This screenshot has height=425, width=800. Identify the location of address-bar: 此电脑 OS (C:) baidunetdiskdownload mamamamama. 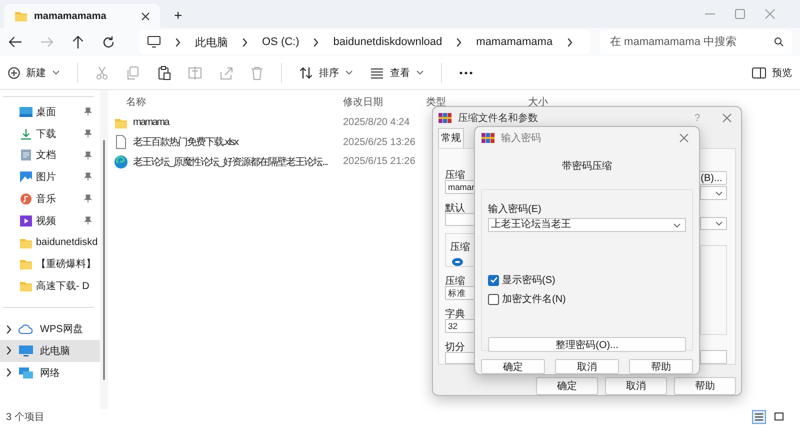
(364, 42).